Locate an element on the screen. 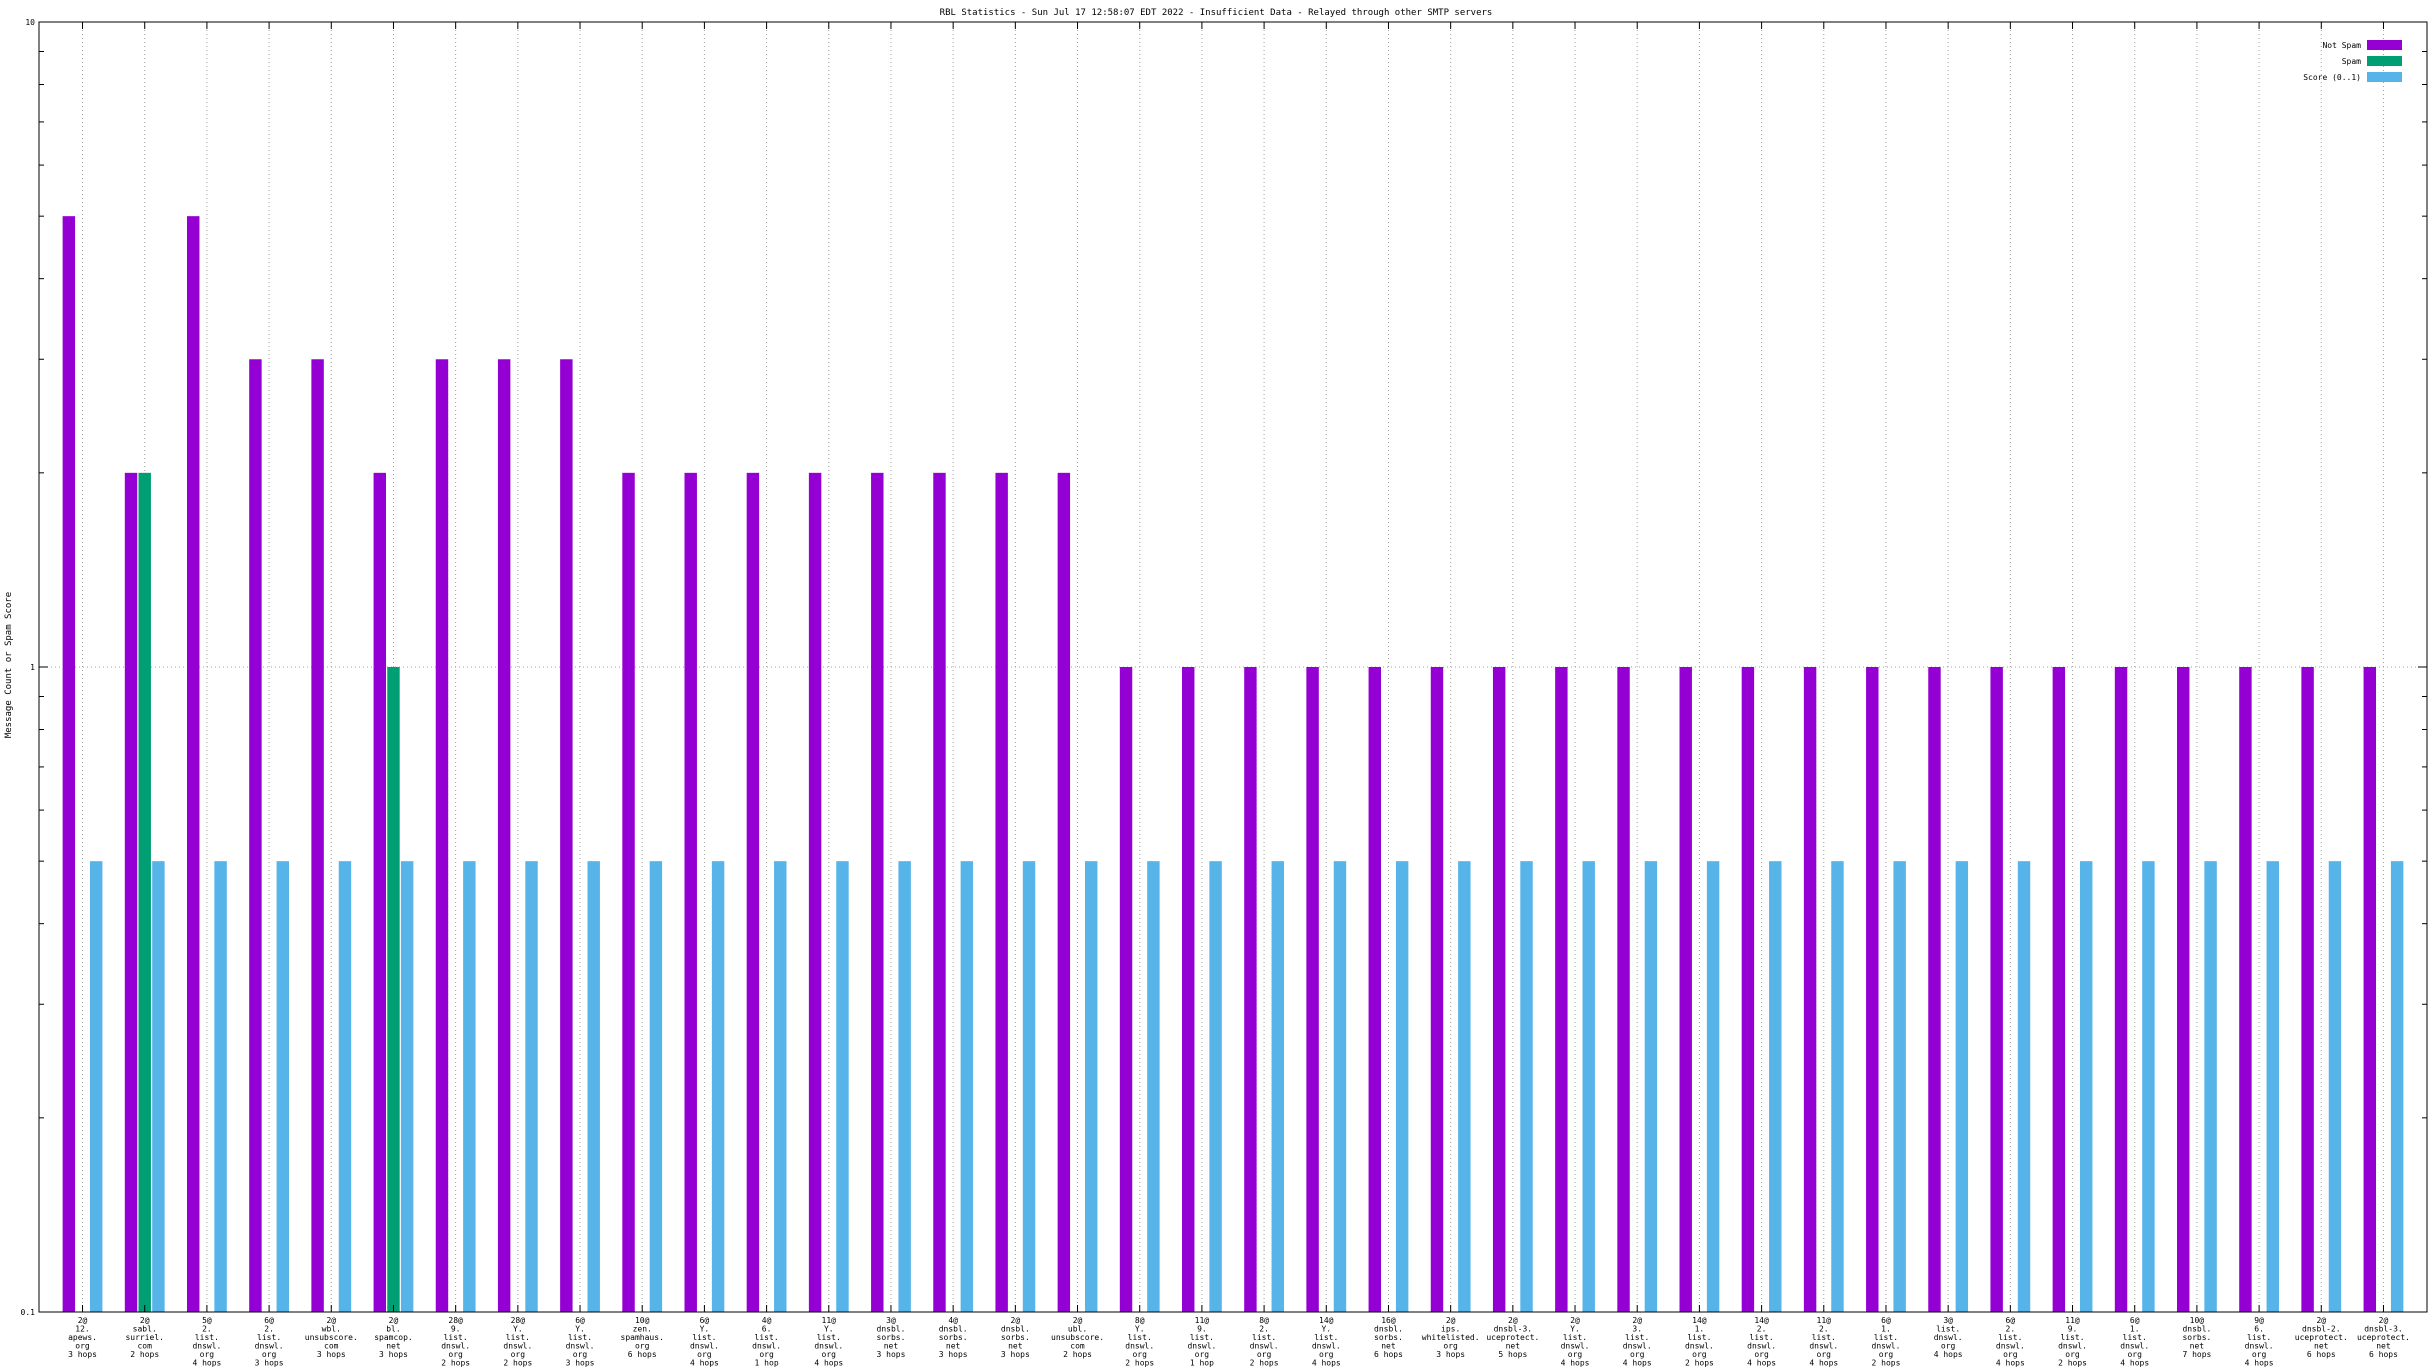 The image size is (2432, 1368). x-category-label: 2@ ips. whitelisted. org 3 hops is located at coordinates (1451, 1337).